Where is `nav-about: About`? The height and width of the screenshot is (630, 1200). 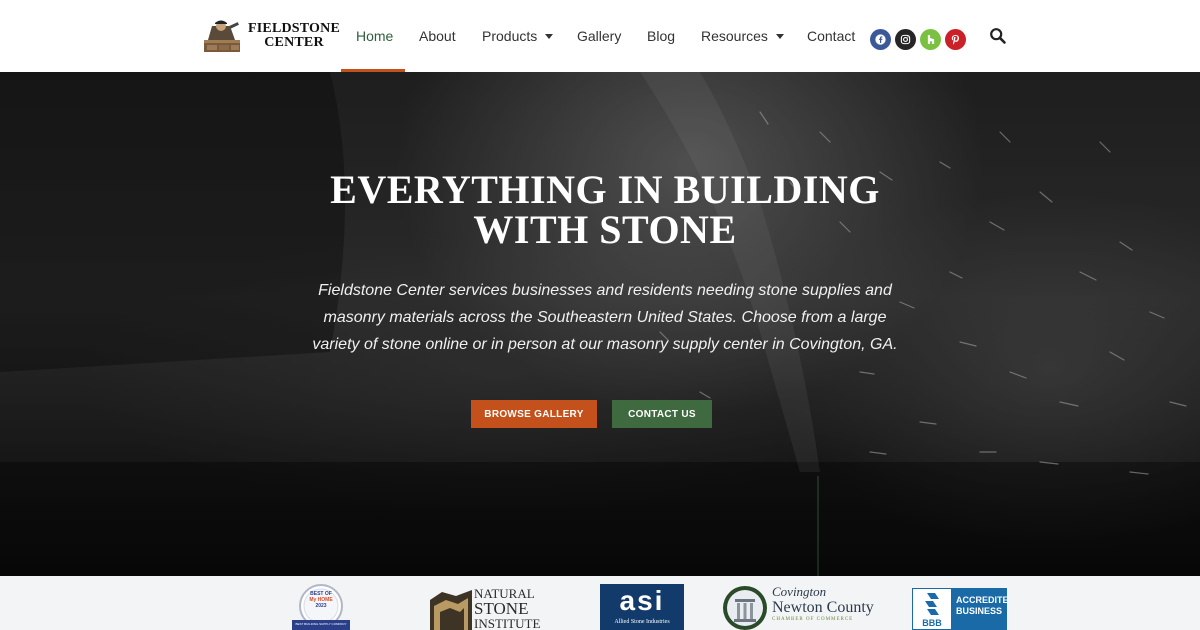
nav-about: About is located at coordinates (437, 36).